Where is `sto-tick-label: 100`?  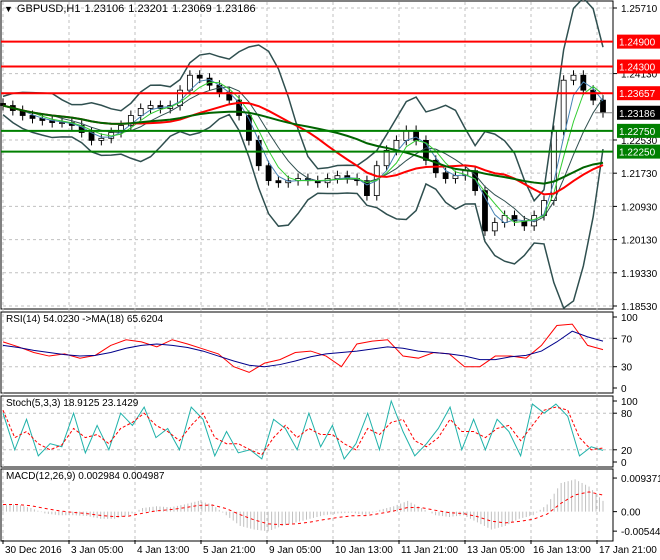 sto-tick-label: 100 is located at coordinates (629, 402).